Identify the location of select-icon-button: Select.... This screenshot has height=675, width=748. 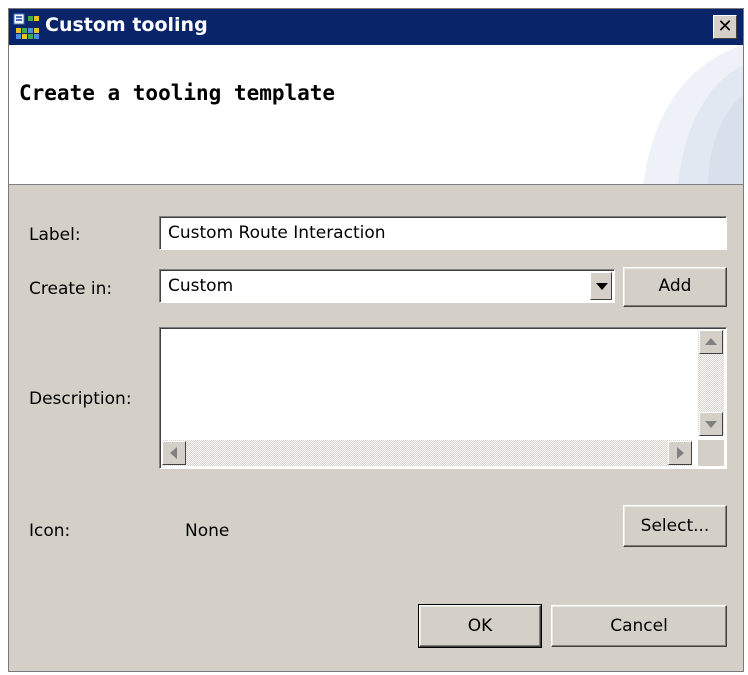
(675, 526).